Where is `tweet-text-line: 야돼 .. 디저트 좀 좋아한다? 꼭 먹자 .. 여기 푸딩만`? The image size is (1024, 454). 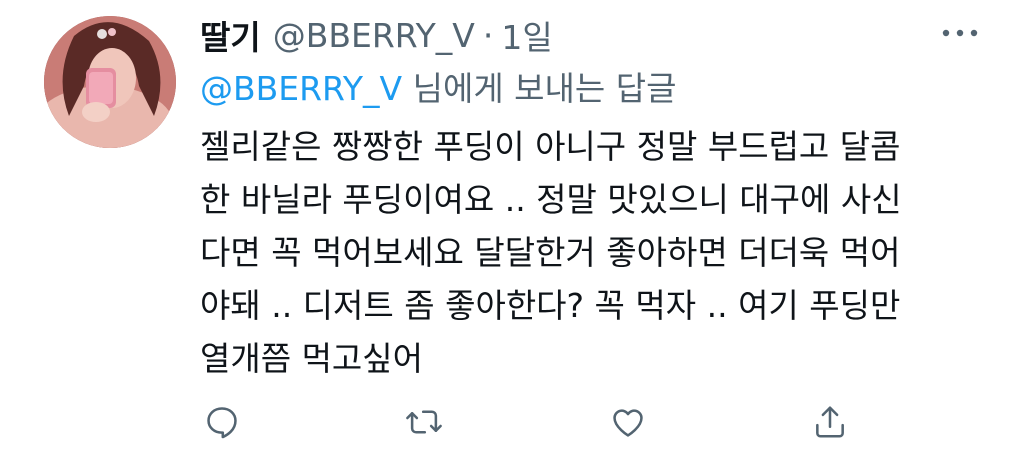
tweet-text-line: 야돼 .. 디저트 좀 좋아한다? 꼭 먹자 .. 여기 푸딩만 is located at coordinates (550, 305).